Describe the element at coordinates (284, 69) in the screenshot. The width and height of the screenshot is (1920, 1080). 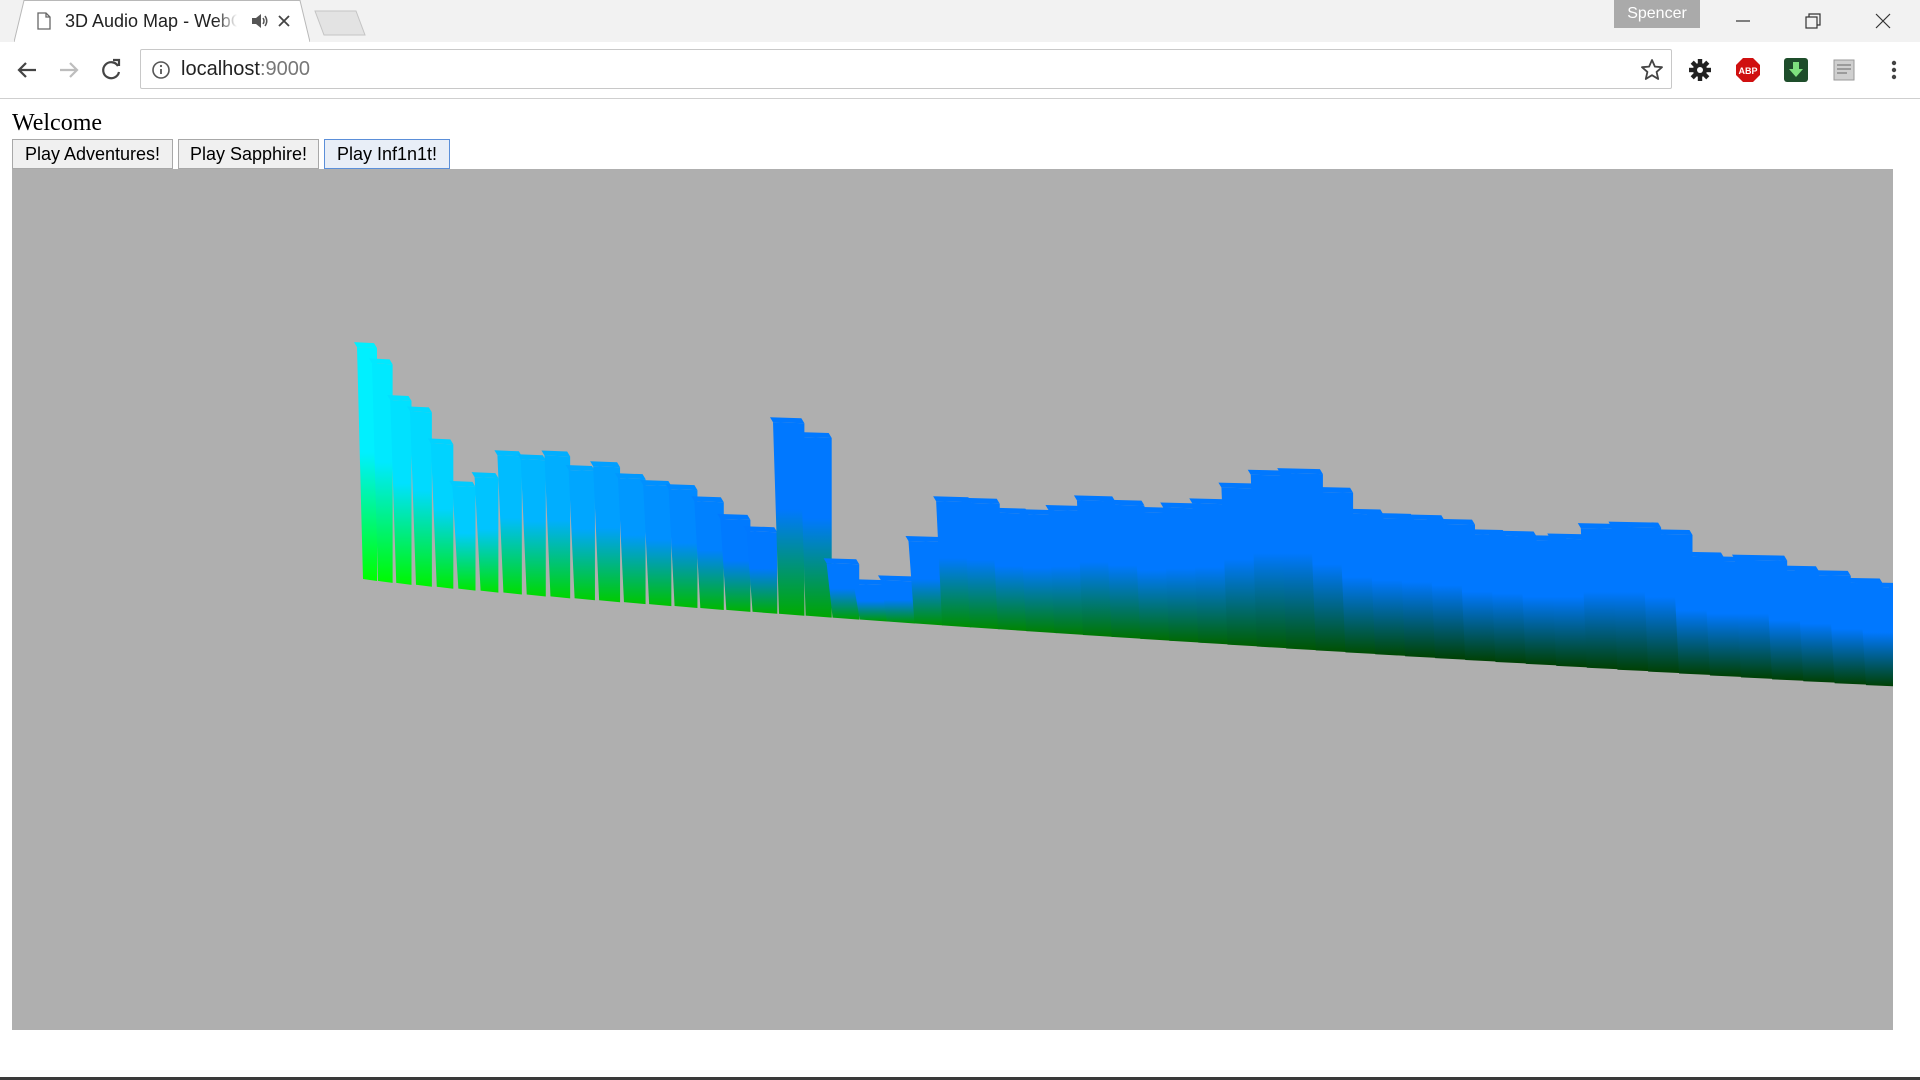
I see `url-port: :9000` at that location.